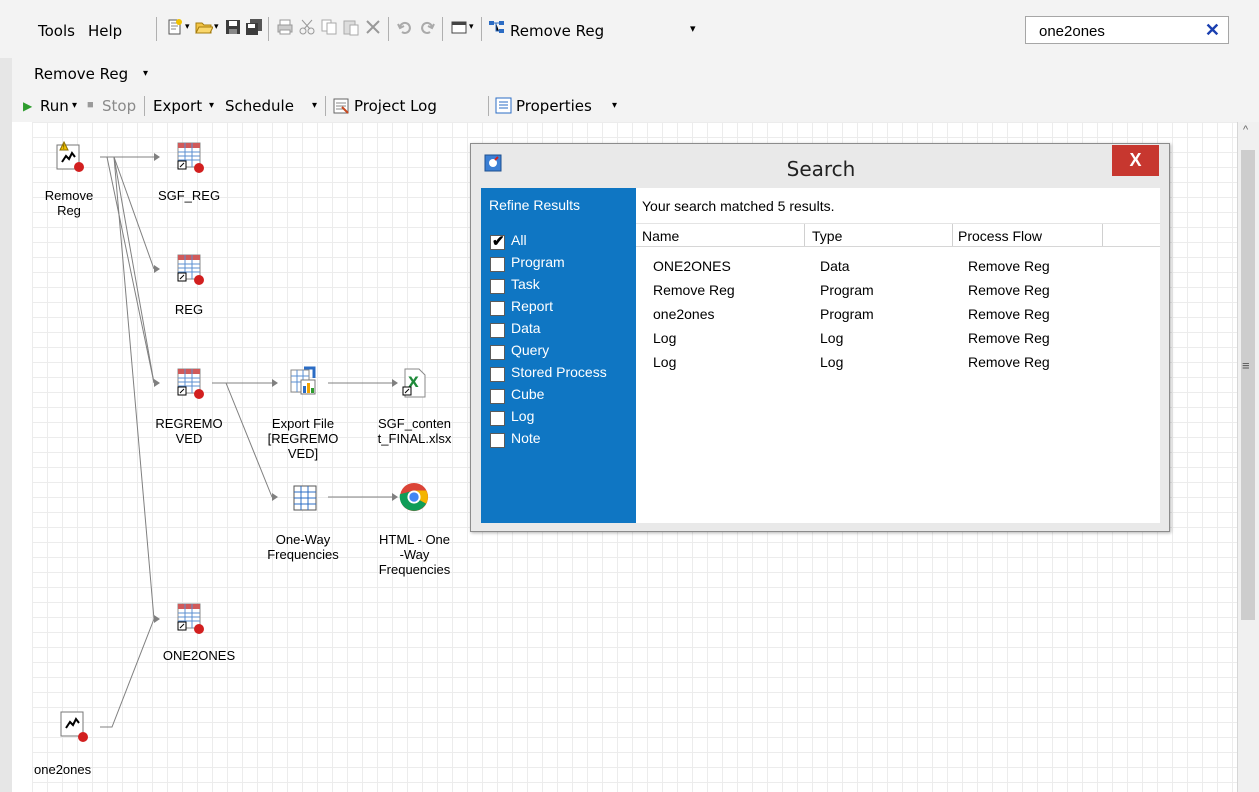 The height and width of the screenshot is (792, 1259). Describe the element at coordinates (73, 726) in the screenshot. I see `program-icon` at that location.